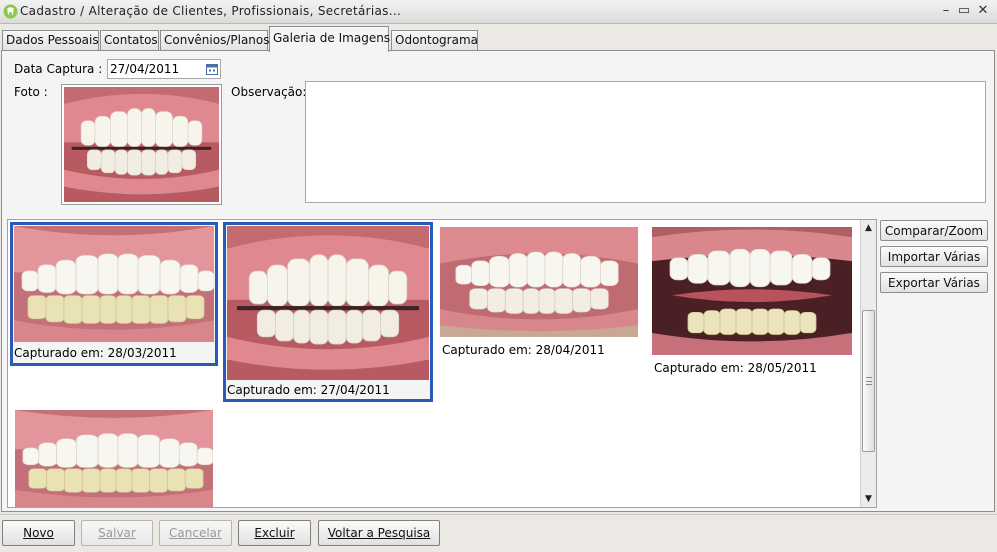 The image size is (997, 552). I want to click on compare-zoom-button: Comparar/Zoom, so click(934, 230).